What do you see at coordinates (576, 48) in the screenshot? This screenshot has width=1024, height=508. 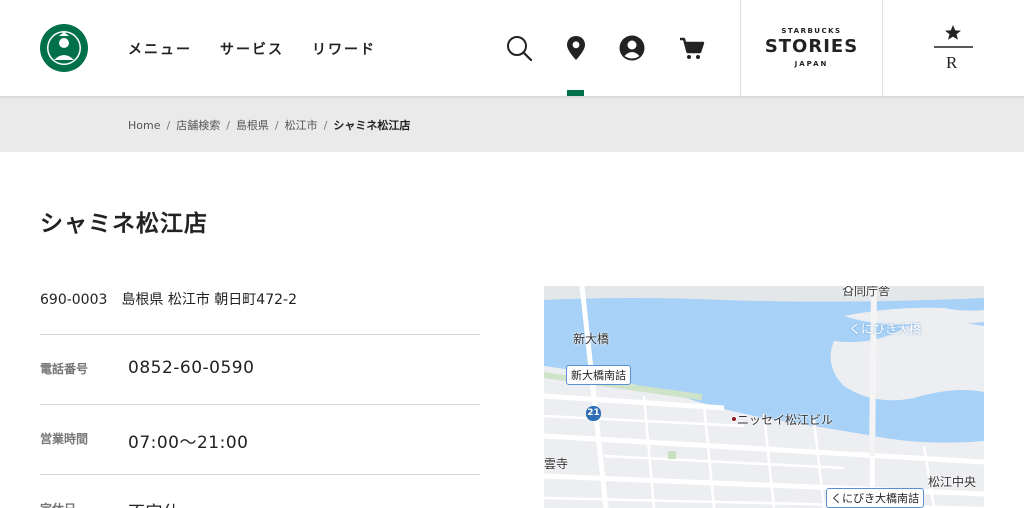 I see `location-pin-icon` at bounding box center [576, 48].